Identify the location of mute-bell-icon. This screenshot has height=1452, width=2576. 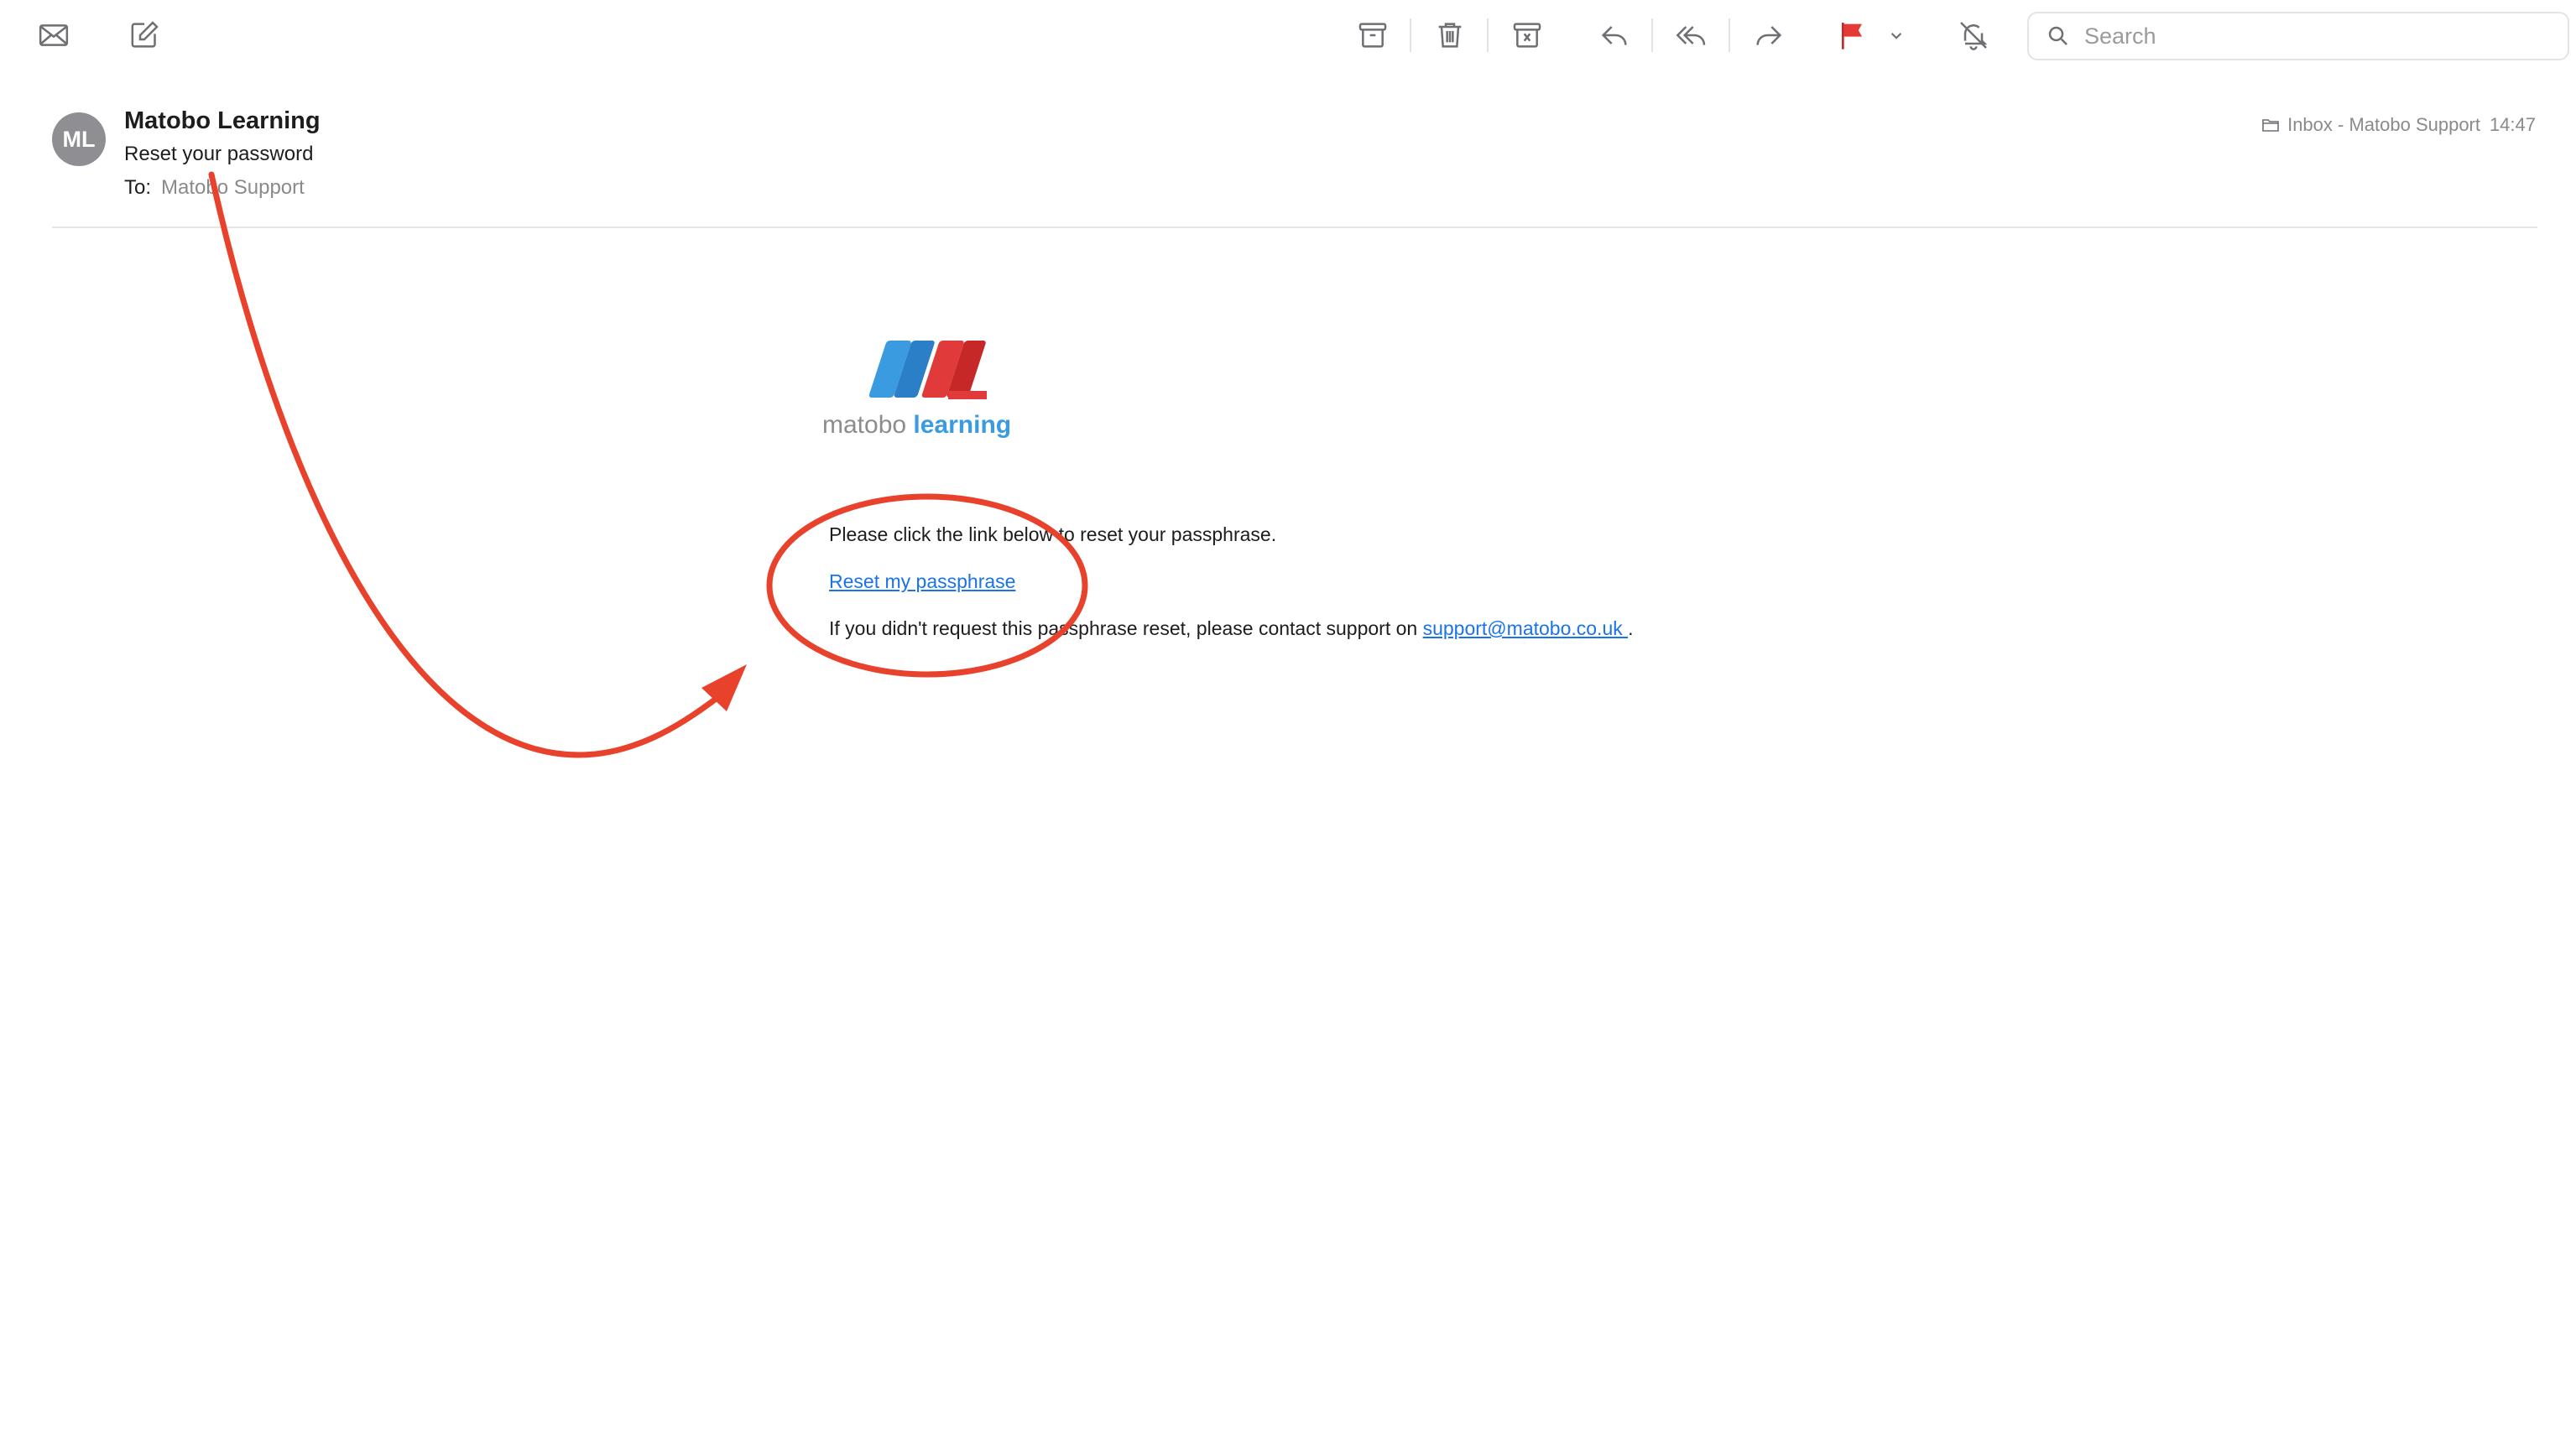
(1974, 36).